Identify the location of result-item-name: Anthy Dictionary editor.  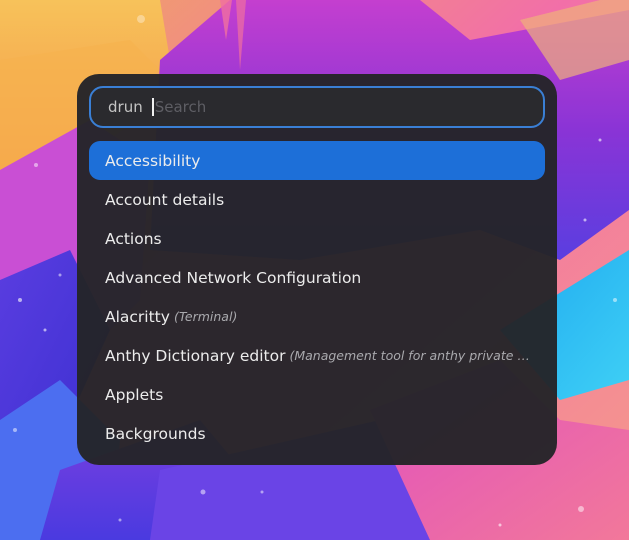
(195, 355).